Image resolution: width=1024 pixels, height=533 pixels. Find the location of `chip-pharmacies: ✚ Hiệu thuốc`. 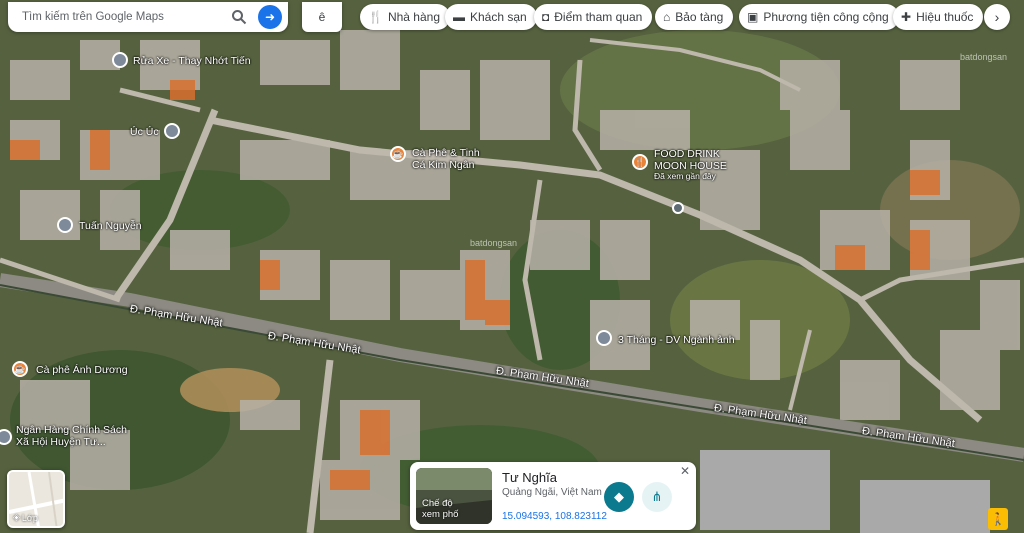

chip-pharmacies: ✚ Hiệu thuốc is located at coordinates (938, 17).